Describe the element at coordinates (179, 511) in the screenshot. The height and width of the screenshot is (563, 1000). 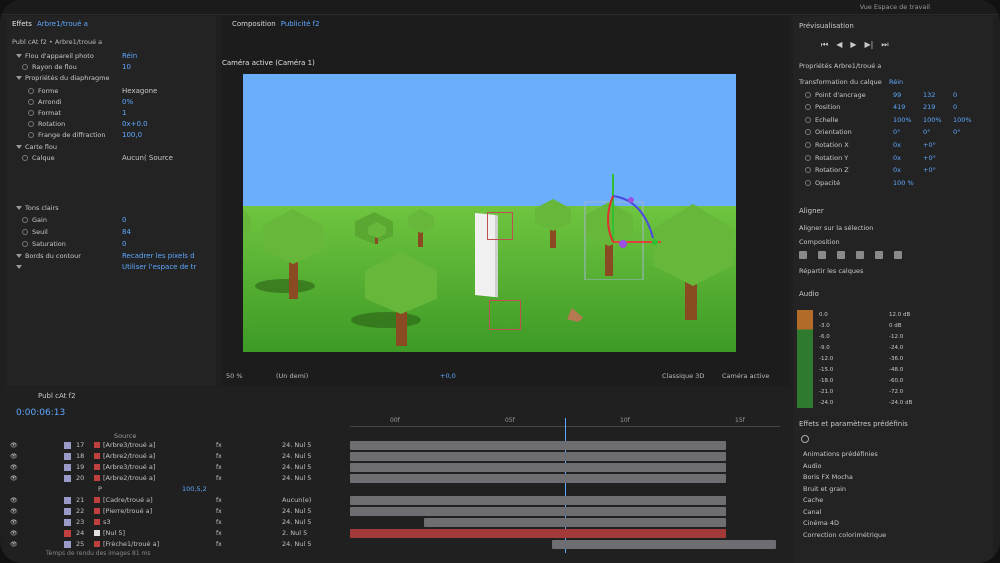
I see `table-row: 👁 22 [Pierre/troué a] fx 24. Nul 5` at that location.